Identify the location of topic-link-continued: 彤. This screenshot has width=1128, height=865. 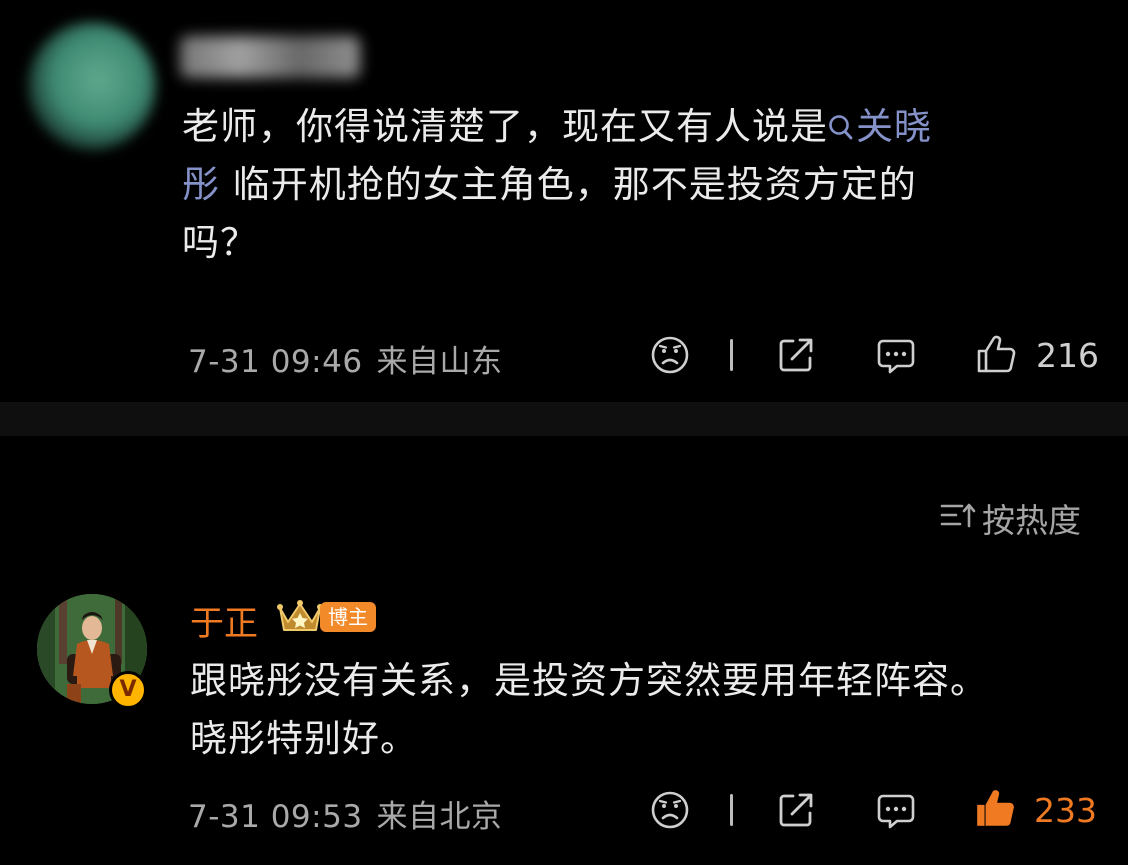
(201, 184).